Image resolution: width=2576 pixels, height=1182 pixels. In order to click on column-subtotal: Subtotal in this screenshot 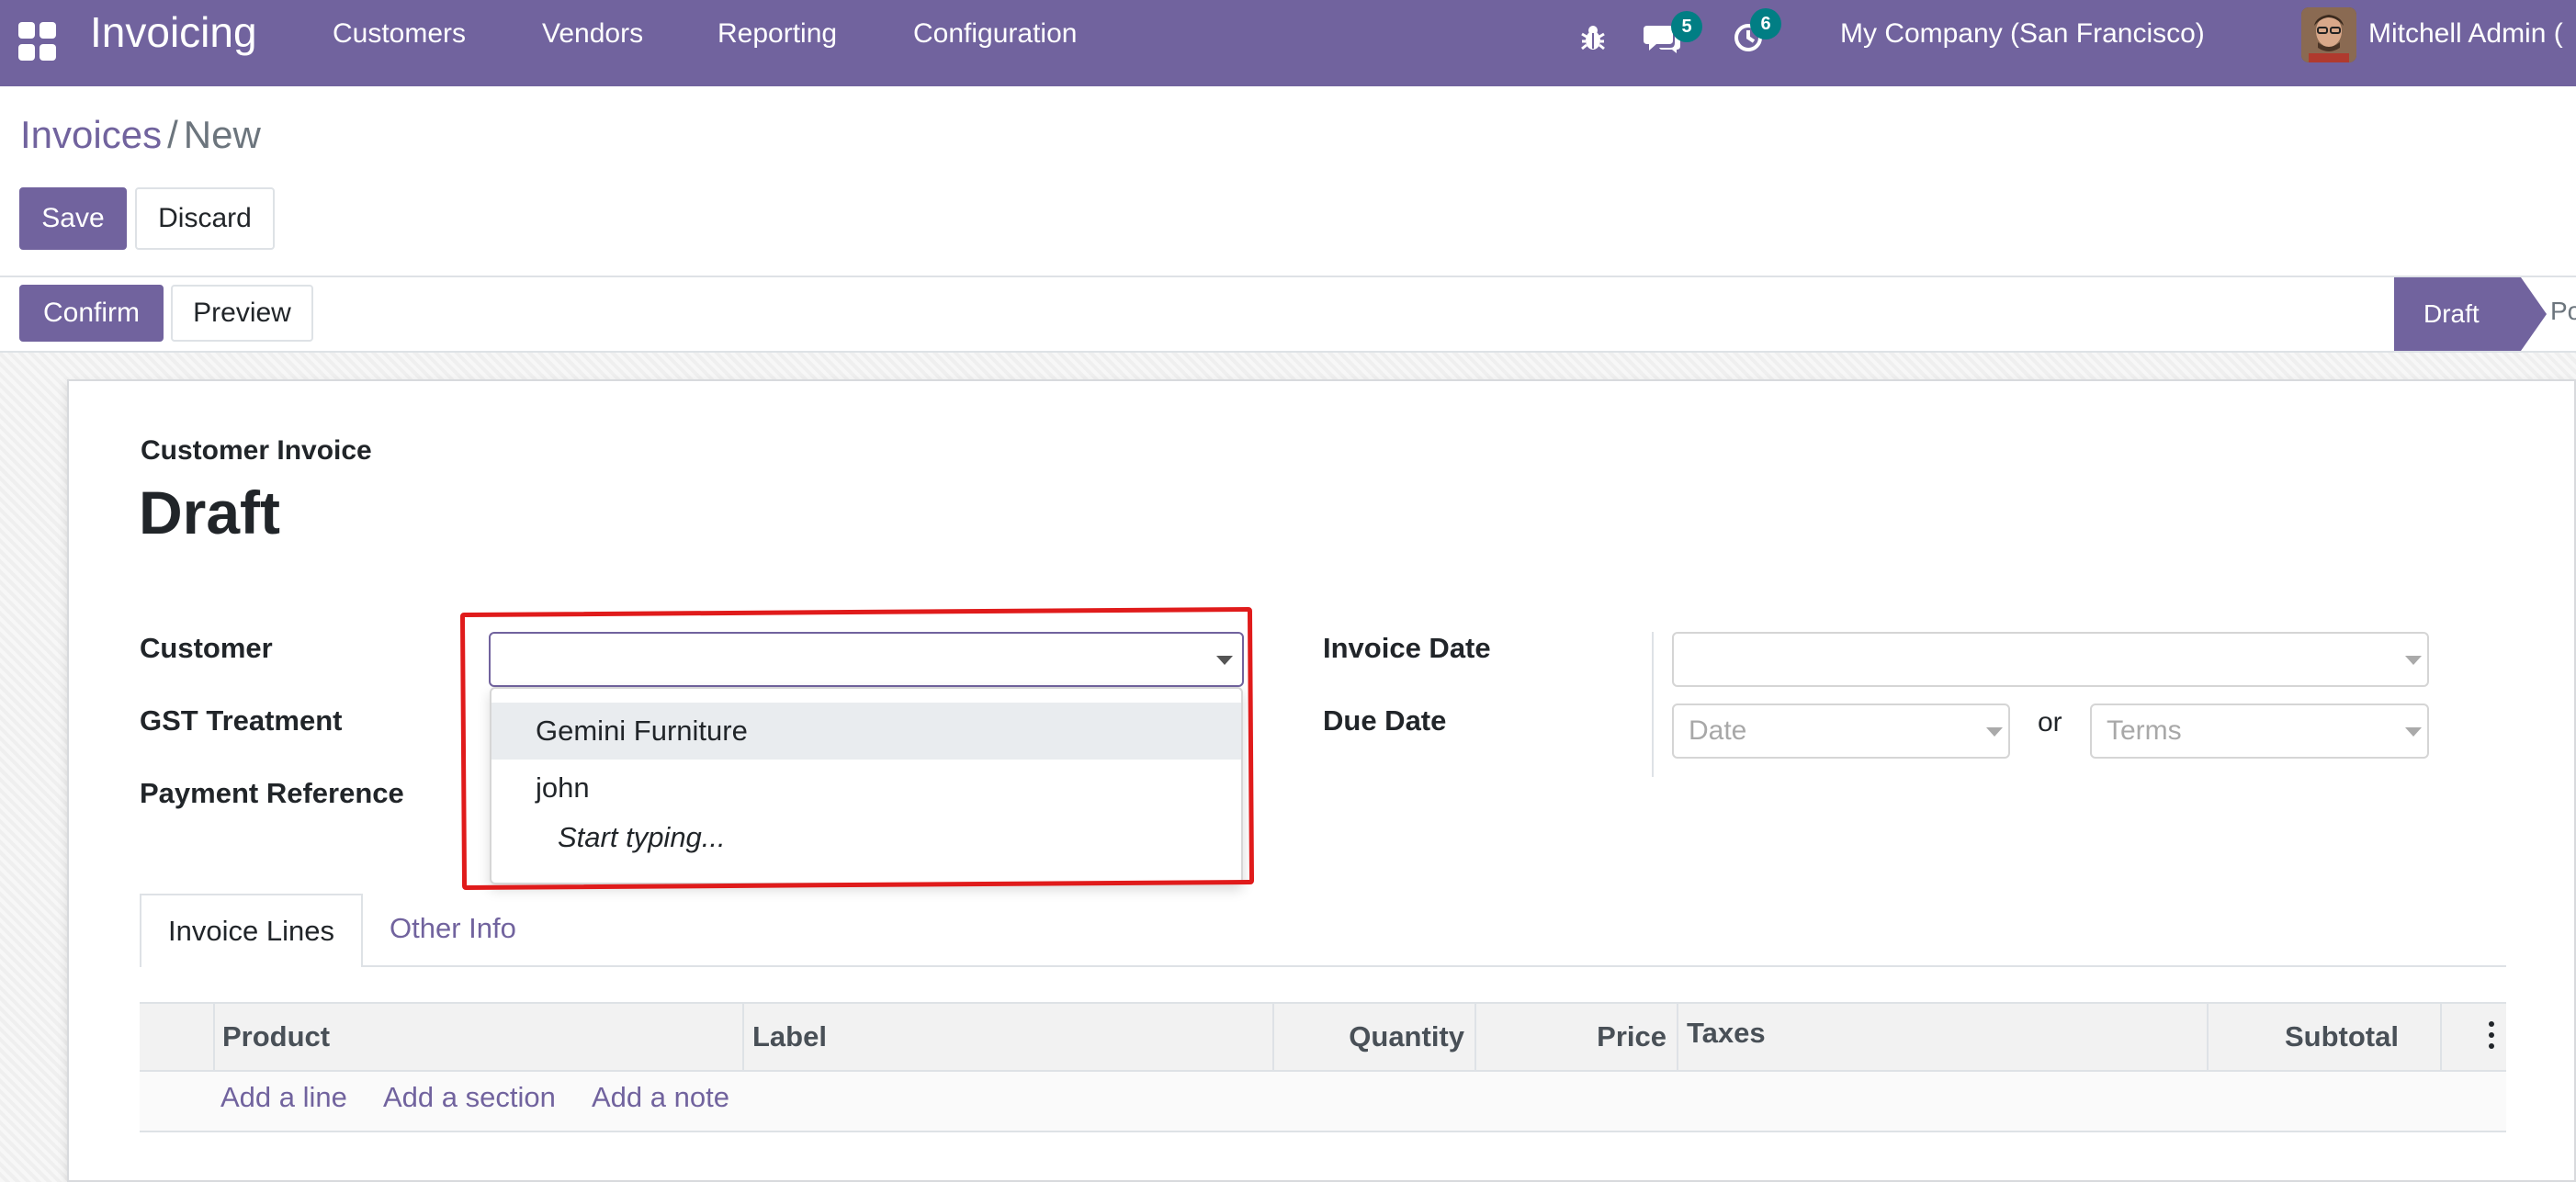, I will do `click(2308, 1037)`.